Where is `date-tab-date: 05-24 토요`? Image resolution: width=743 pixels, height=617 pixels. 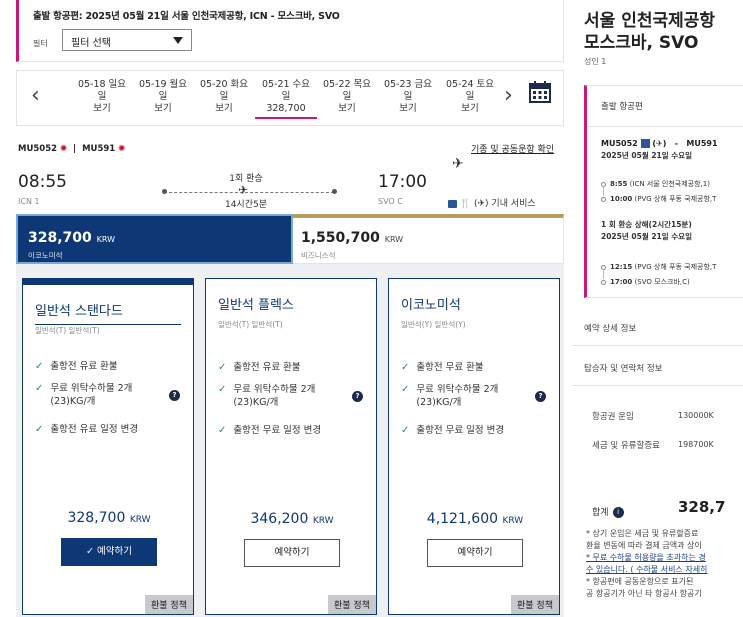 date-tab-date: 05-24 토요 is located at coordinates (470, 84).